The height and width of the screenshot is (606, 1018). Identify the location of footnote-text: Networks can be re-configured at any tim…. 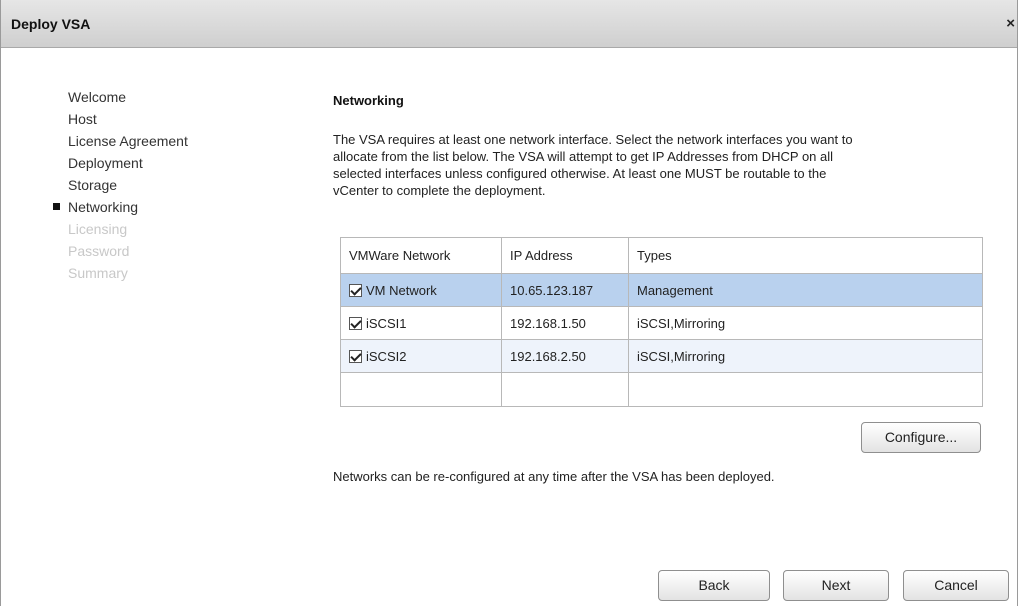
(554, 476).